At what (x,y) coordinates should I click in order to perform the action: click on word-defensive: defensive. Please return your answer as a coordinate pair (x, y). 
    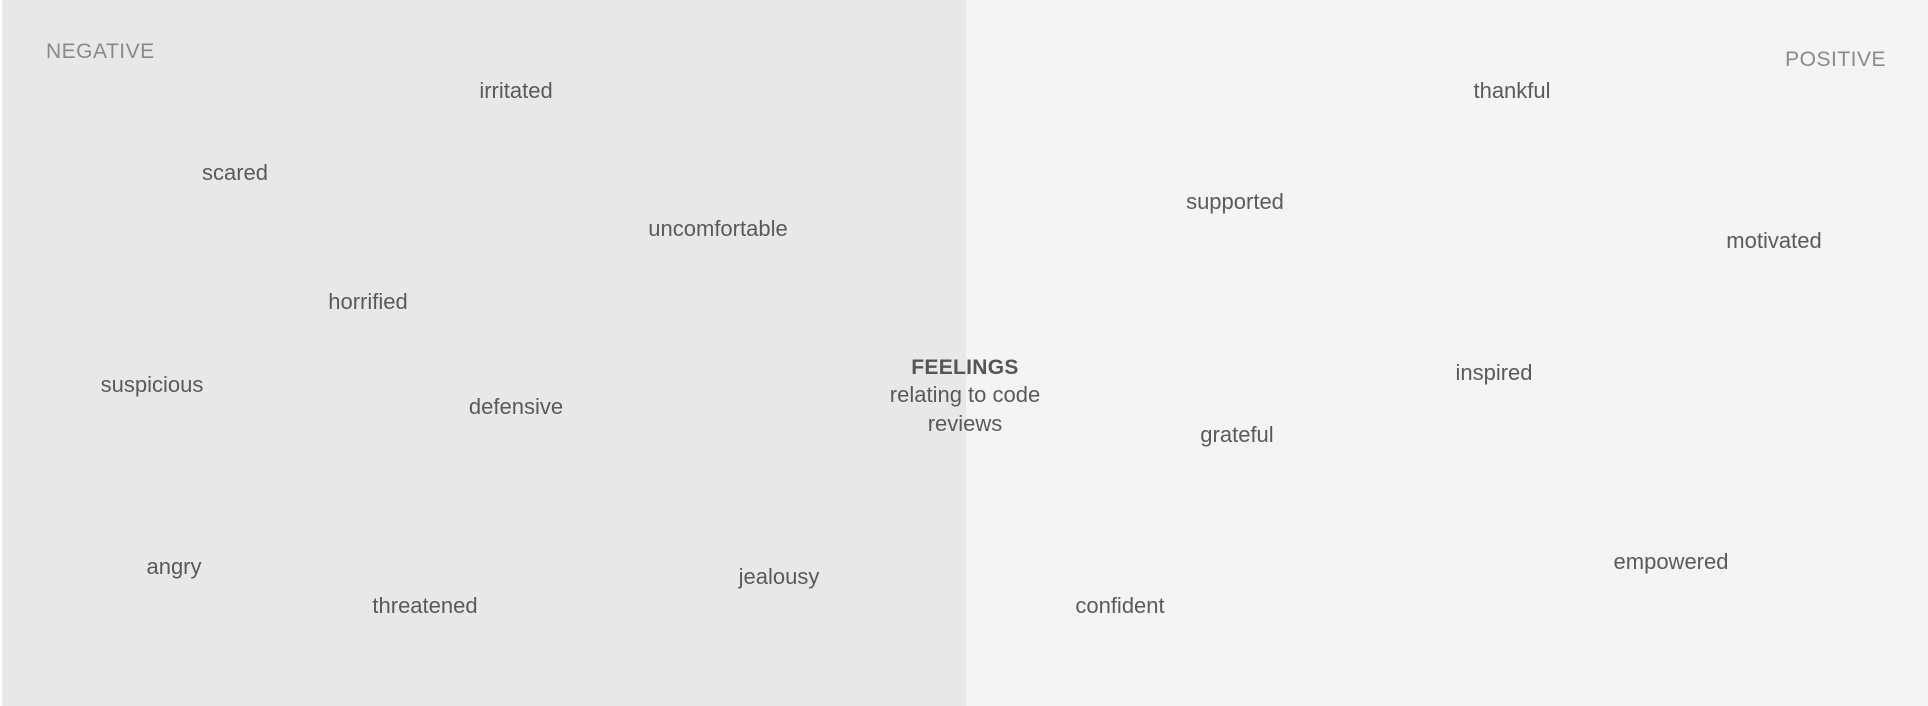
    Looking at the image, I should click on (516, 406).